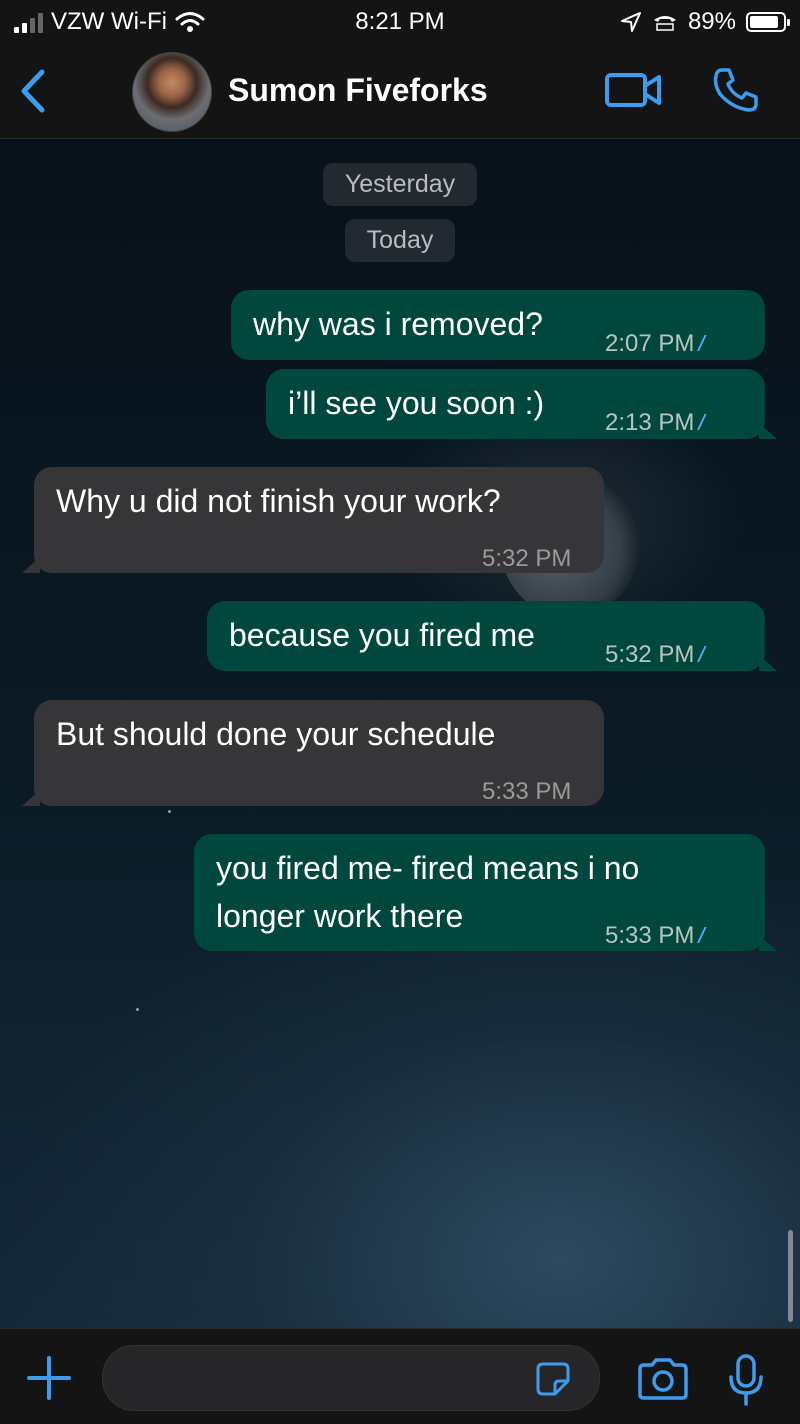 The width and height of the screenshot is (800, 1424). I want to click on battery-icon, so click(766, 22).